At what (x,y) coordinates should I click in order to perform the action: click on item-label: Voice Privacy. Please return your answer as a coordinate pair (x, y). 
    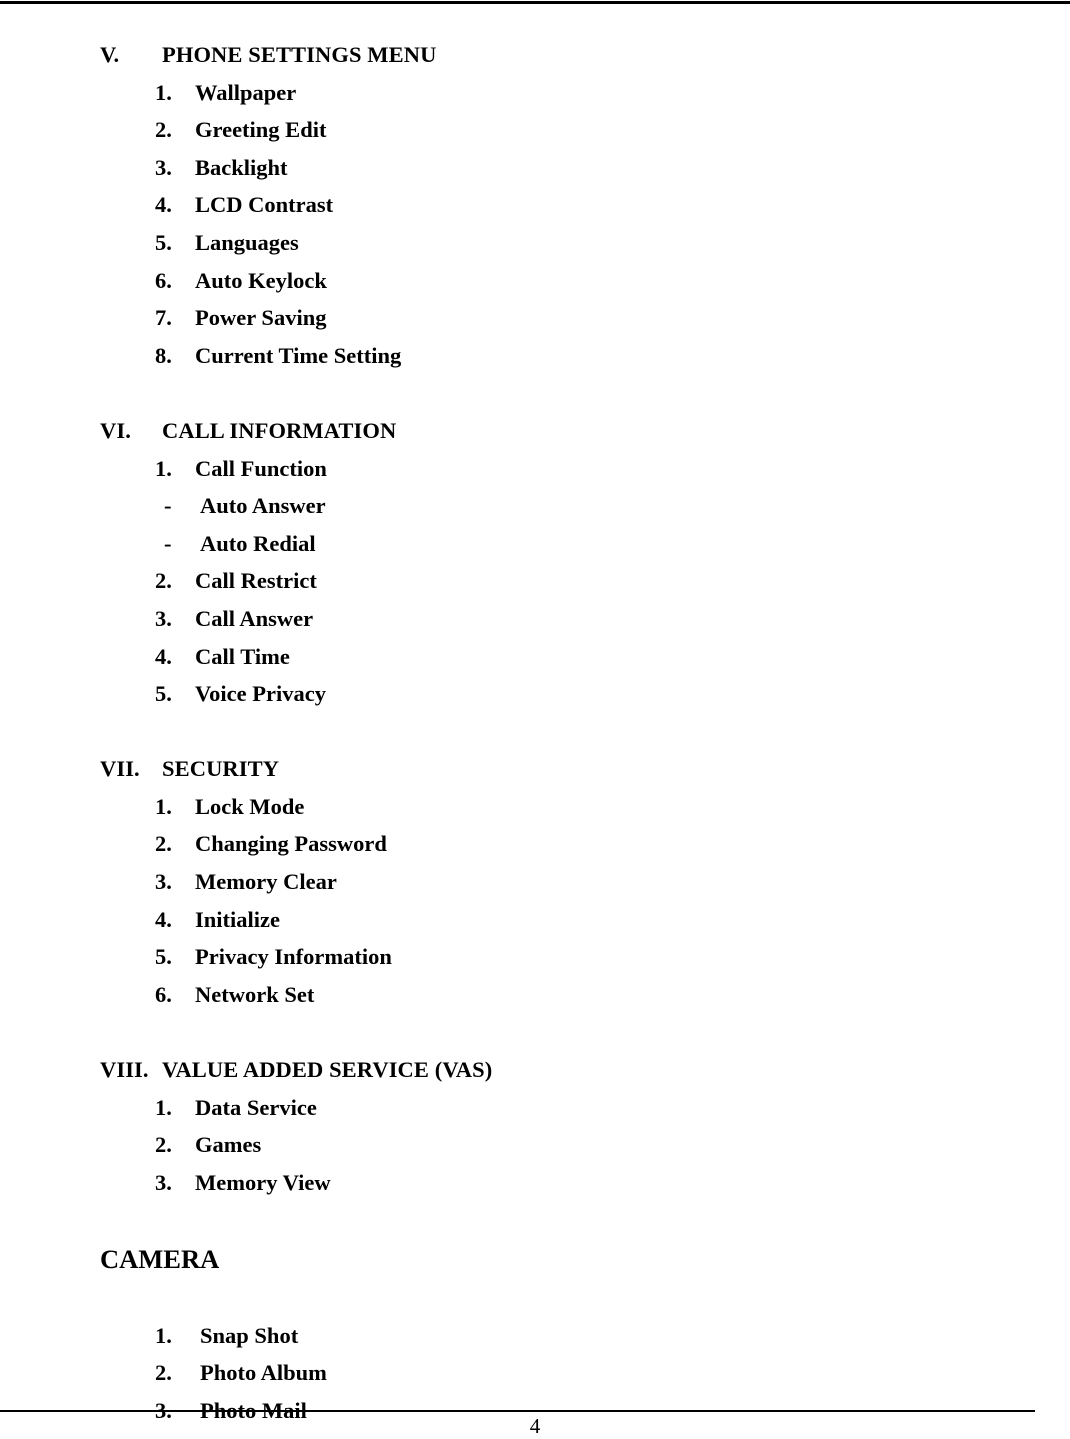
    Looking at the image, I should click on (261, 694).